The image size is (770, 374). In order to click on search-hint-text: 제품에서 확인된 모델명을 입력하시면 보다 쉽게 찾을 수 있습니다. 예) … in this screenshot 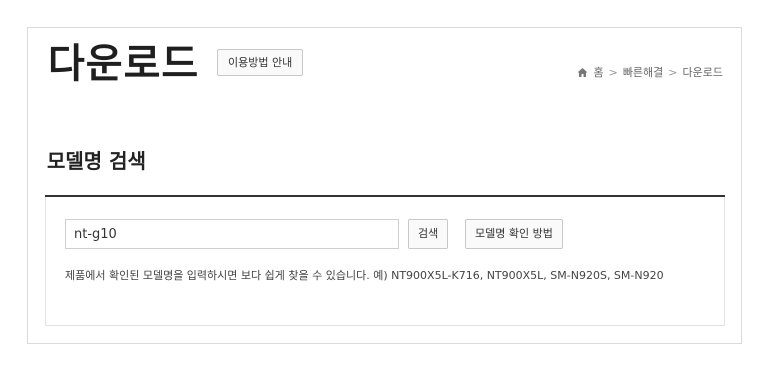, I will do `click(364, 275)`.